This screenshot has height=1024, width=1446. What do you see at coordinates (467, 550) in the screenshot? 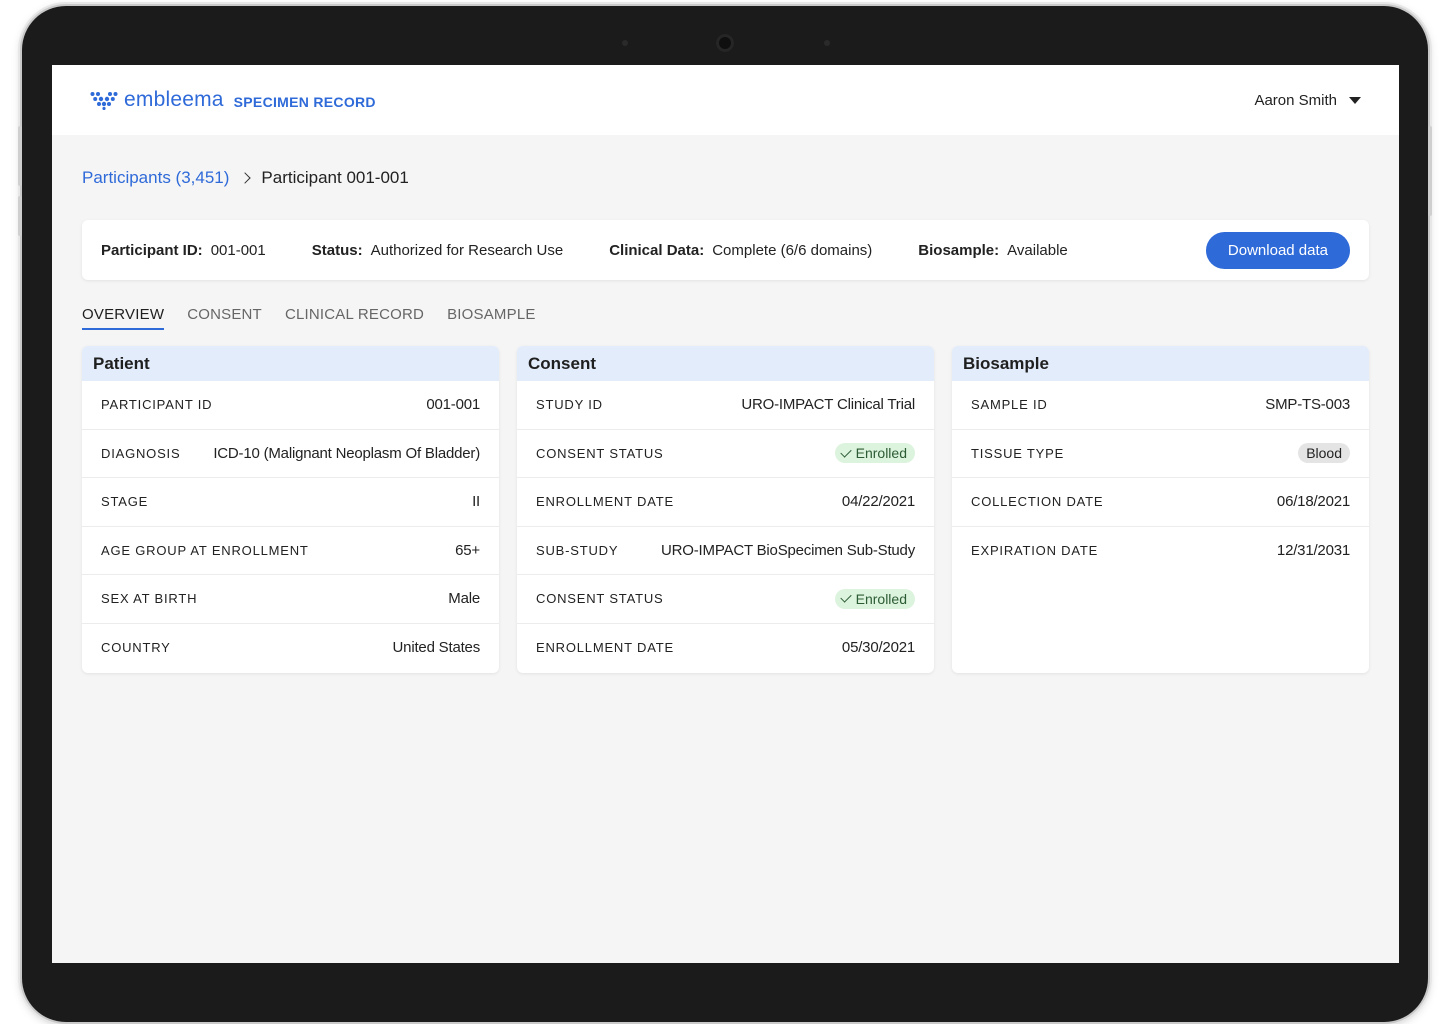
I see `row-value: 65+` at bounding box center [467, 550].